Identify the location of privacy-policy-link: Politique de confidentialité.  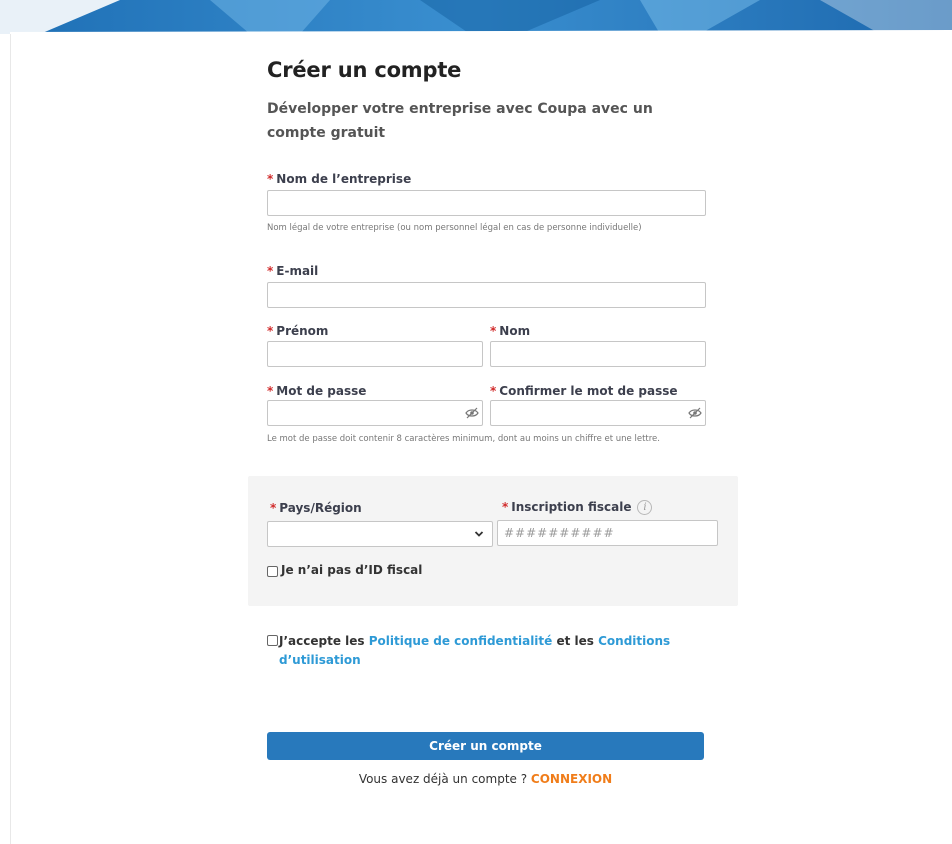
(461, 641).